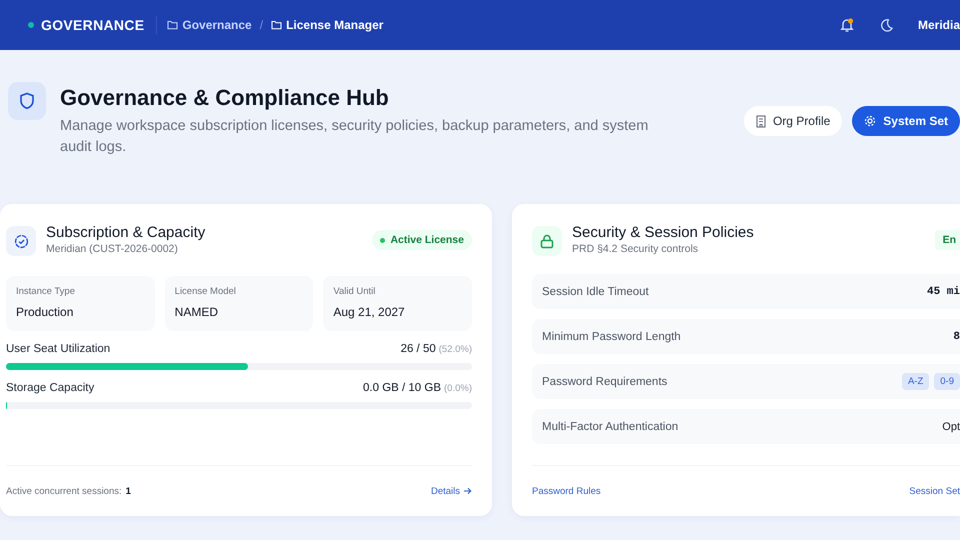 This screenshot has height=540, width=960. Describe the element at coordinates (947, 381) in the screenshot. I see `requirement-tag: 0-9` at that location.